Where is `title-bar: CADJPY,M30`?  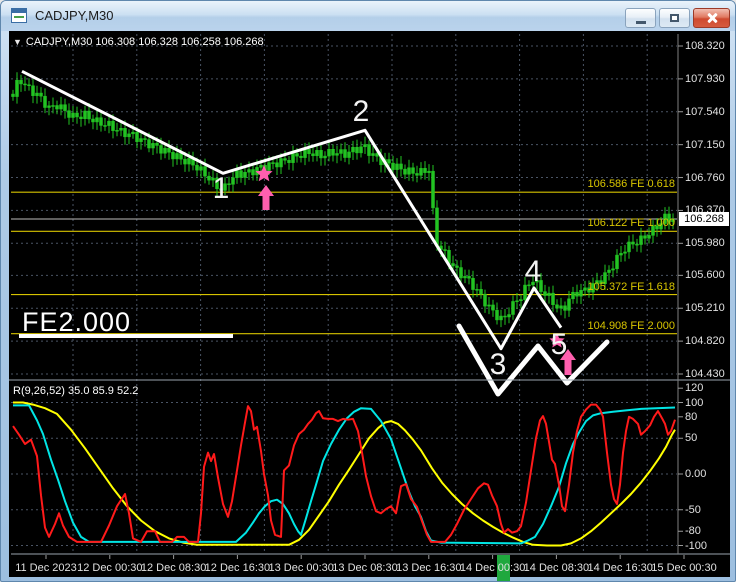
title-bar: CADJPY,M30 is located at coordinates (368, 16).